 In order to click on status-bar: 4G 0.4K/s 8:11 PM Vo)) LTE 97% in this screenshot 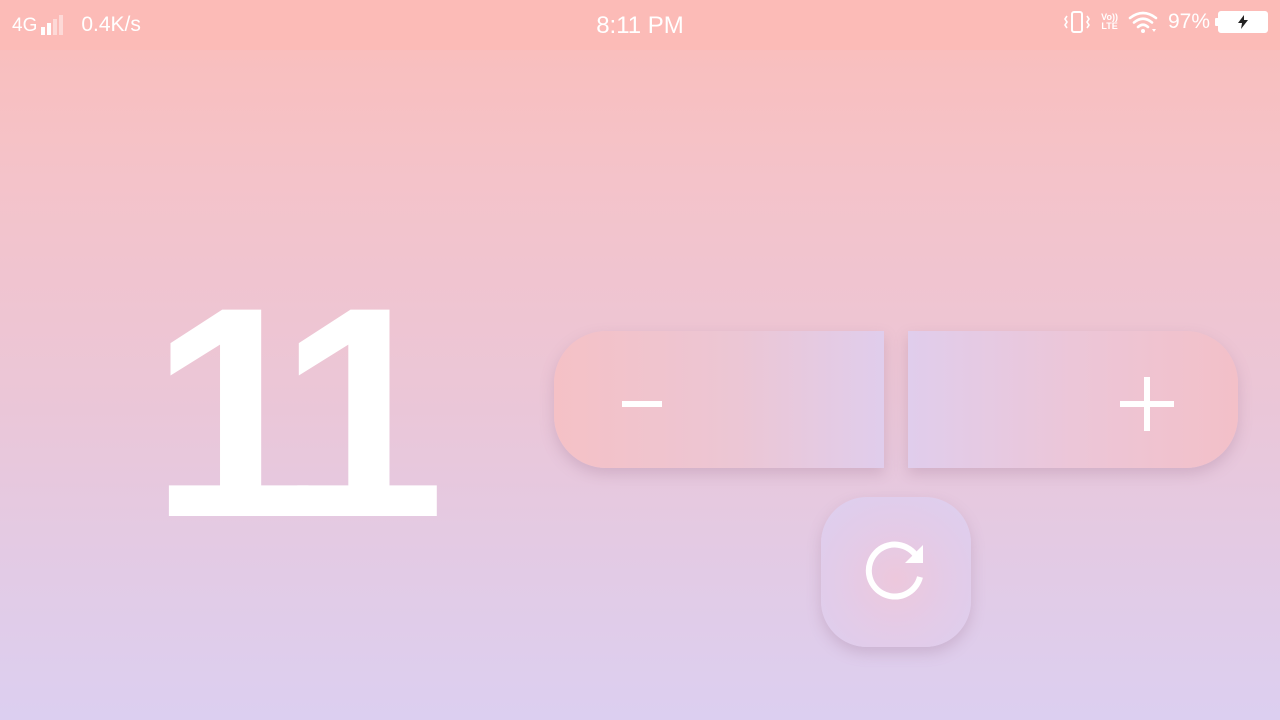, I will do `click(640, 25)`.